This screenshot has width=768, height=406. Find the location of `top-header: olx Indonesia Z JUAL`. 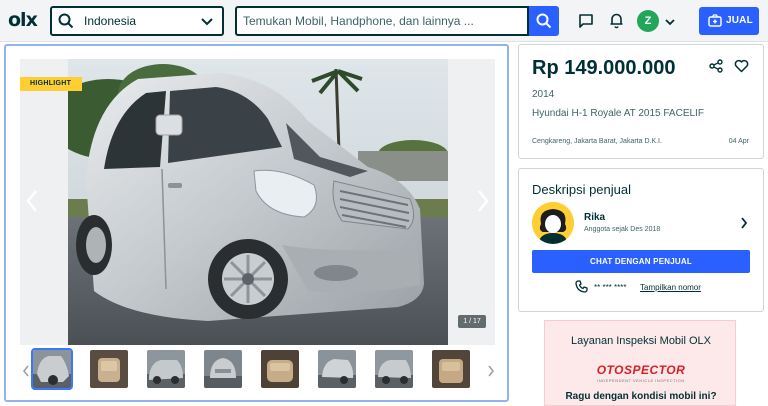

top-header: olx Indonesia Z JUAL is located at coordinates (384, 21).